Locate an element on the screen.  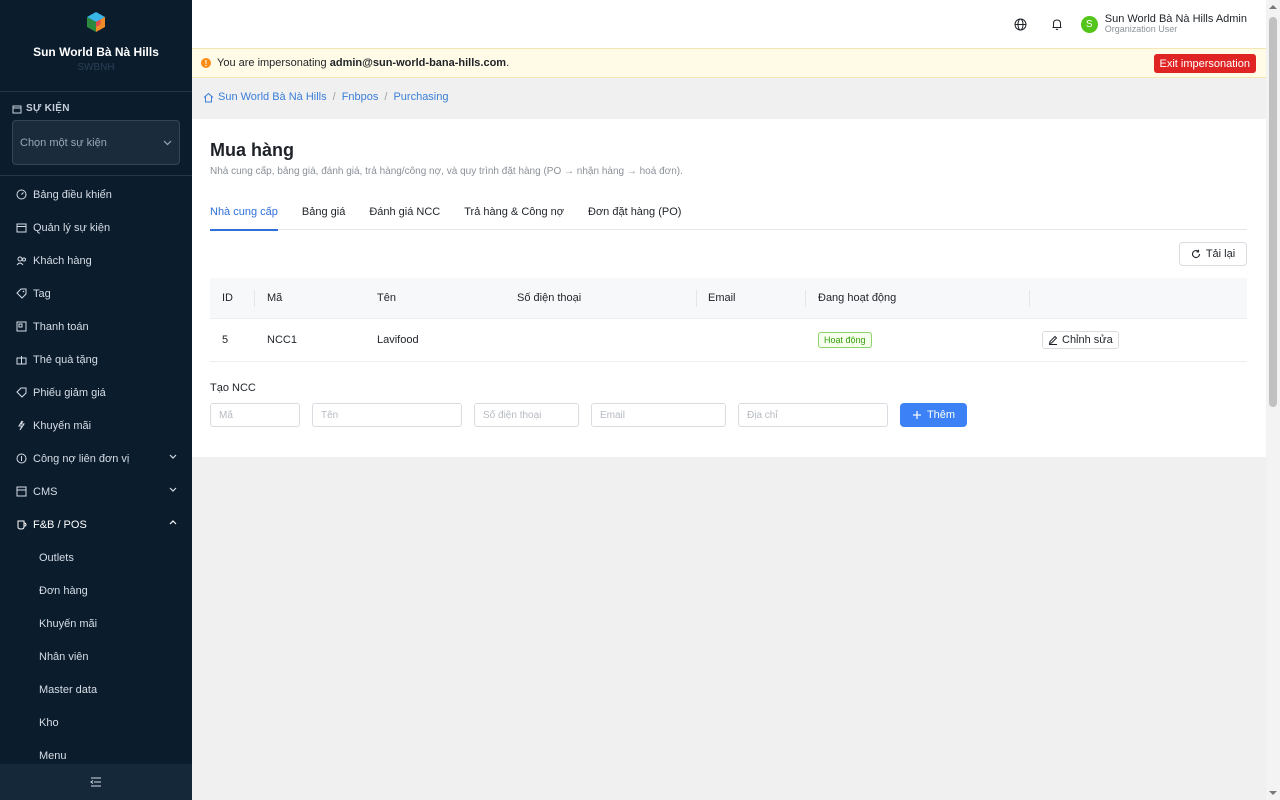
brand-subtitle: SWBNH is located at coordinates (96, 67).